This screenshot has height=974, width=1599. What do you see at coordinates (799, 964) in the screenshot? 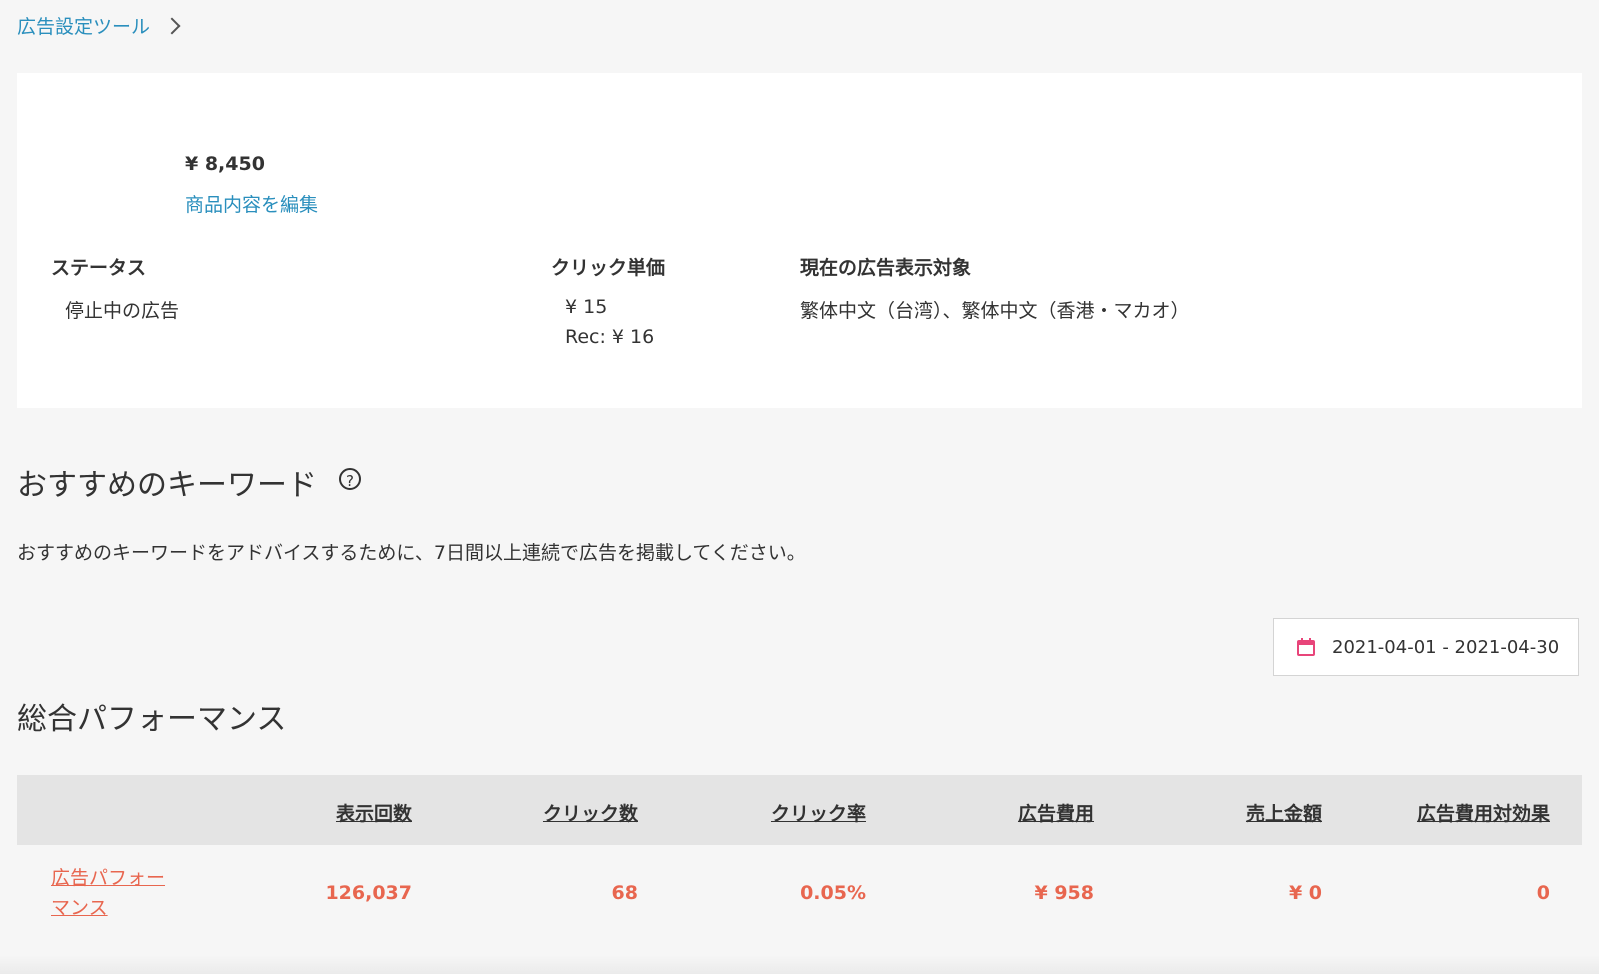
I see `bottom-shadow` at bounding box center [799, 964].